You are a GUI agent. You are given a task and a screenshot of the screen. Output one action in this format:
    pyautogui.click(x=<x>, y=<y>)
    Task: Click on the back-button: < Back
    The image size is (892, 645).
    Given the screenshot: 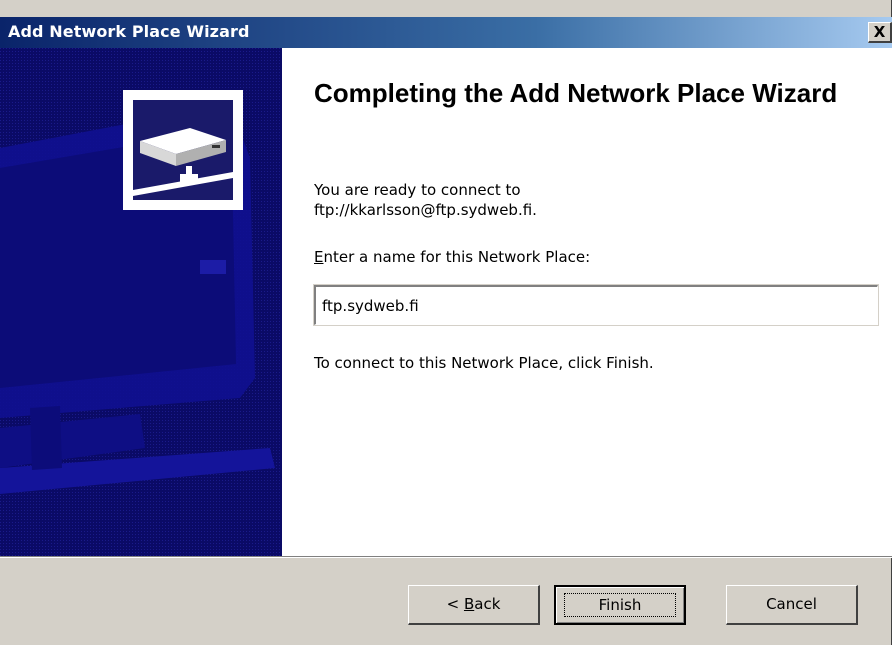 What is the action you would take?
    pyautogui.click(x=474, y=605)
    